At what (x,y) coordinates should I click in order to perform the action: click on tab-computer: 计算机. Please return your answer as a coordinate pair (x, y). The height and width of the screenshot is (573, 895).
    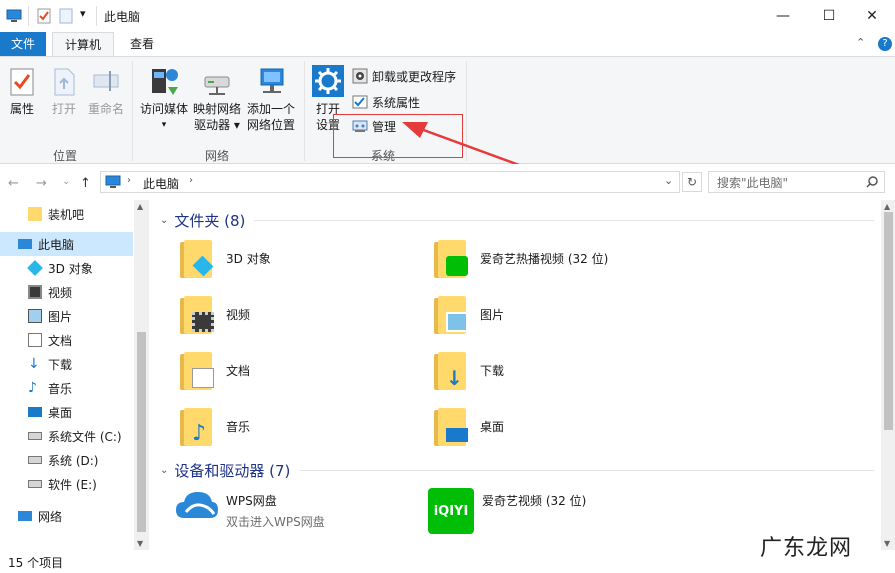
    Looking at the image, I should click on (83, 44).